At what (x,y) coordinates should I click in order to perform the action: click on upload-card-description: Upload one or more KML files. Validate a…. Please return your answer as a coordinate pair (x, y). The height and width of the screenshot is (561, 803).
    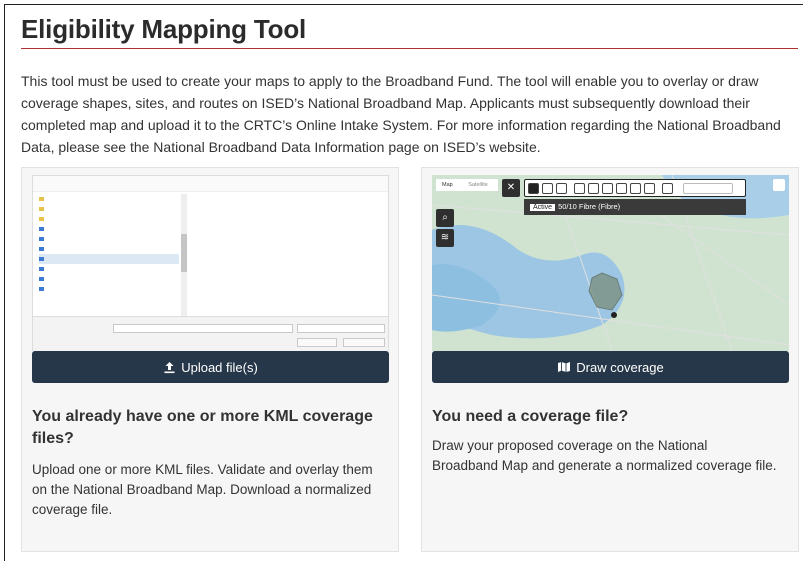
    Looking at the image, I should click on (202, 489).